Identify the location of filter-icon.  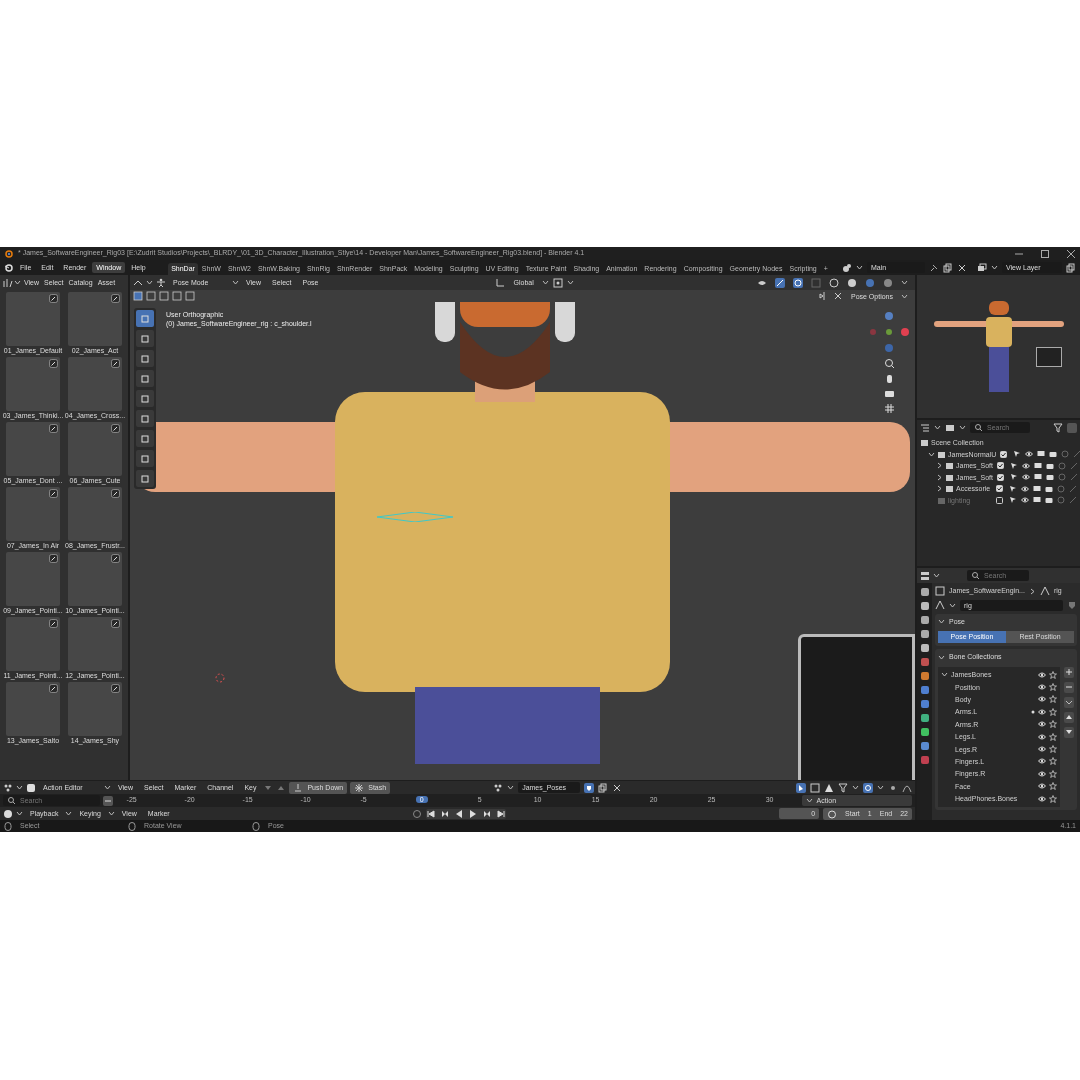
(1058, 427).